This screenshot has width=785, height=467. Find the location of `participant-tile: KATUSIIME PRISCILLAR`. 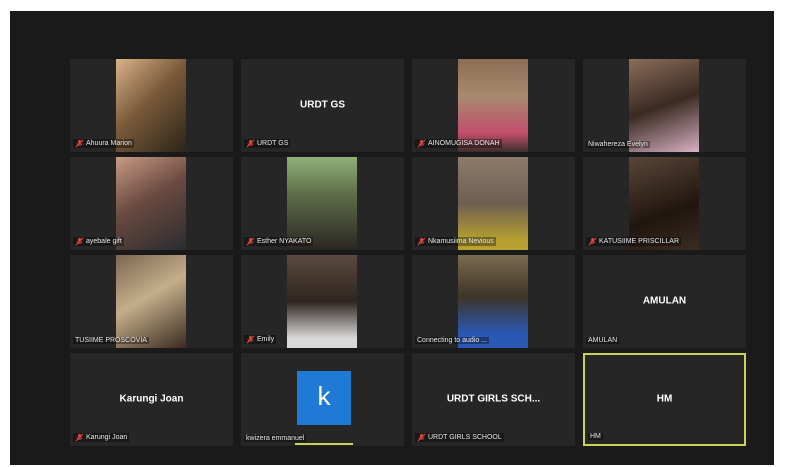

participant-tile: KATUSIIME PRISCILLAR is located at coordinates (664, 203).